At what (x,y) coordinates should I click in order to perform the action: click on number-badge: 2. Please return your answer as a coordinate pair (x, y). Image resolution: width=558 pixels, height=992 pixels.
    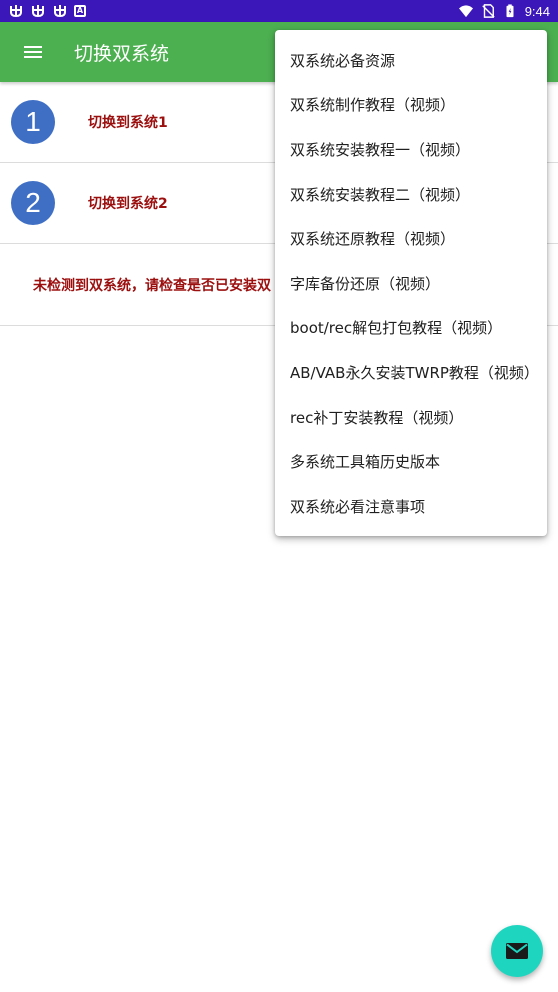
    Looking at the image, I should click on (33, 203).